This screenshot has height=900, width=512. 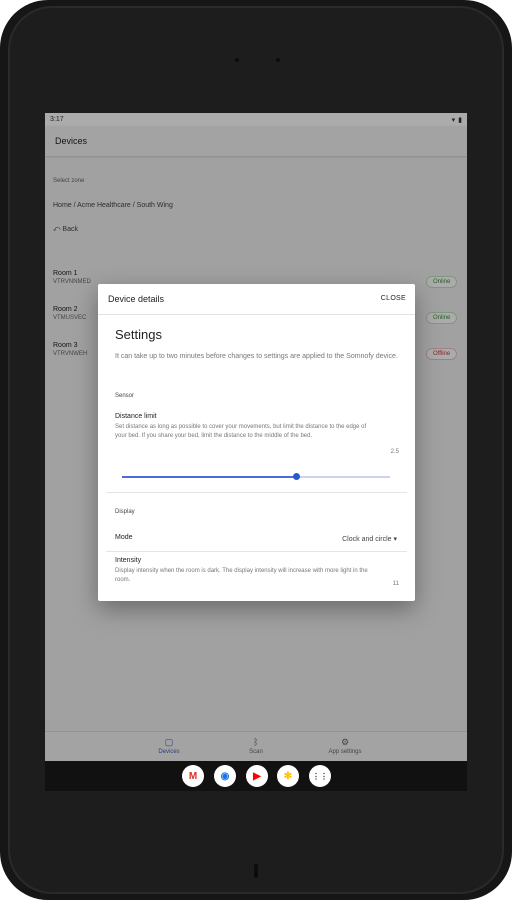 What do you see at coordinates (394, 452) in the screenshot?
I see `distance-limit-value: 2.5` at bounding box center [394, 452].